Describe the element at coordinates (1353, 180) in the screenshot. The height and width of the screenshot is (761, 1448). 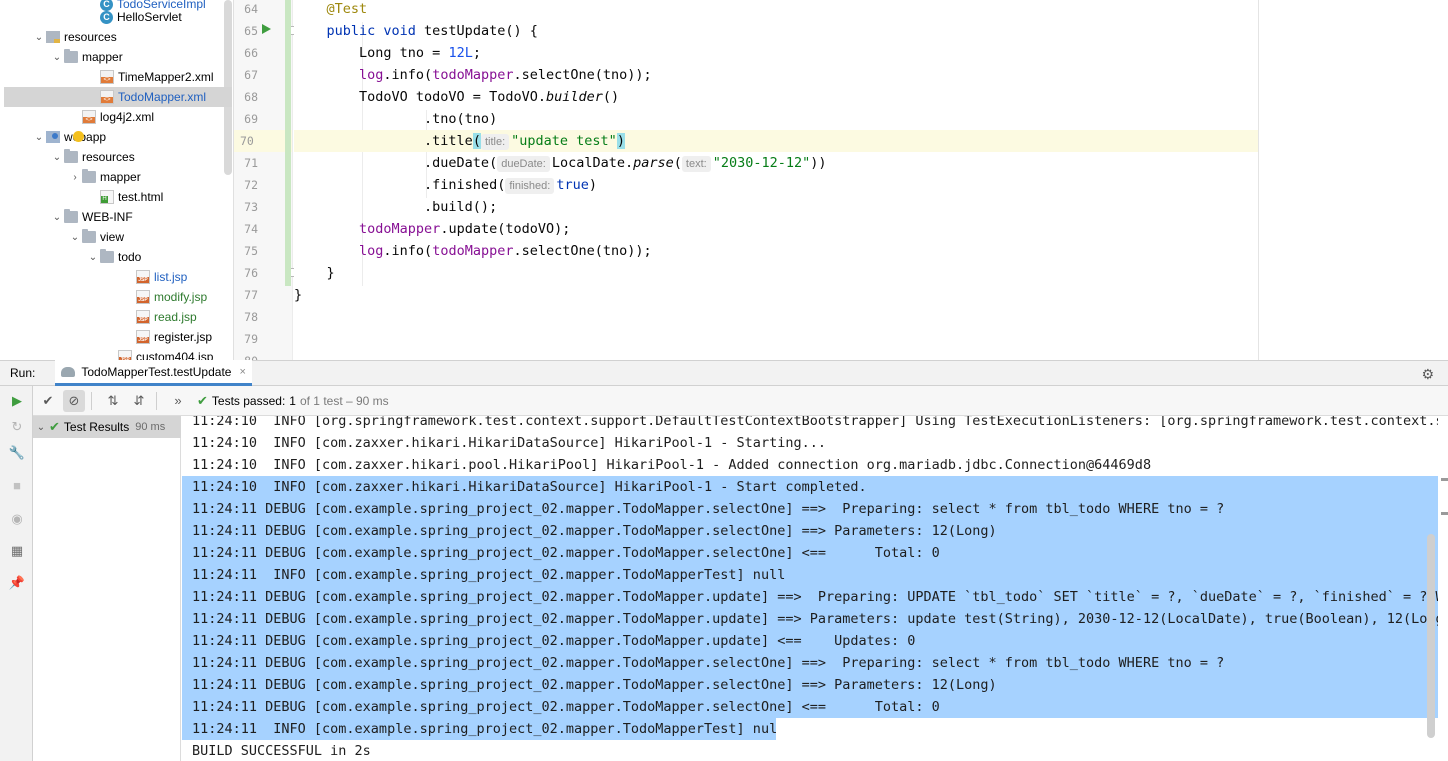
I see `editor-empty-area` at that location.